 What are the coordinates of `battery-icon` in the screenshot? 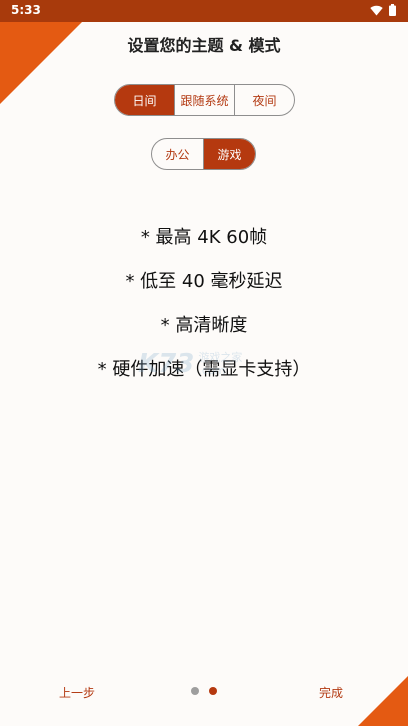 It's located at (392, 10).